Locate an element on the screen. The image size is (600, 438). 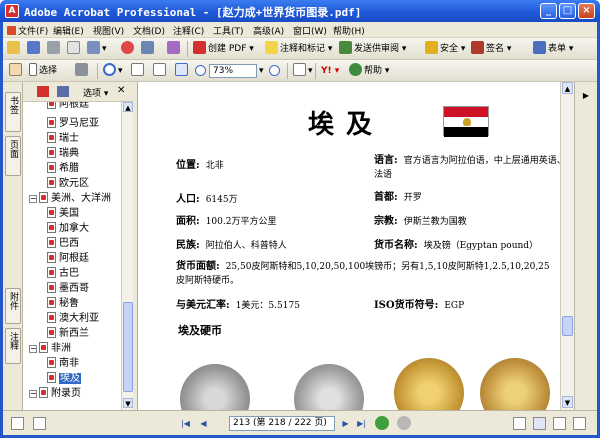
comment-markup-button: 注释和标记 ▾ is located at coordinates (298, 49).